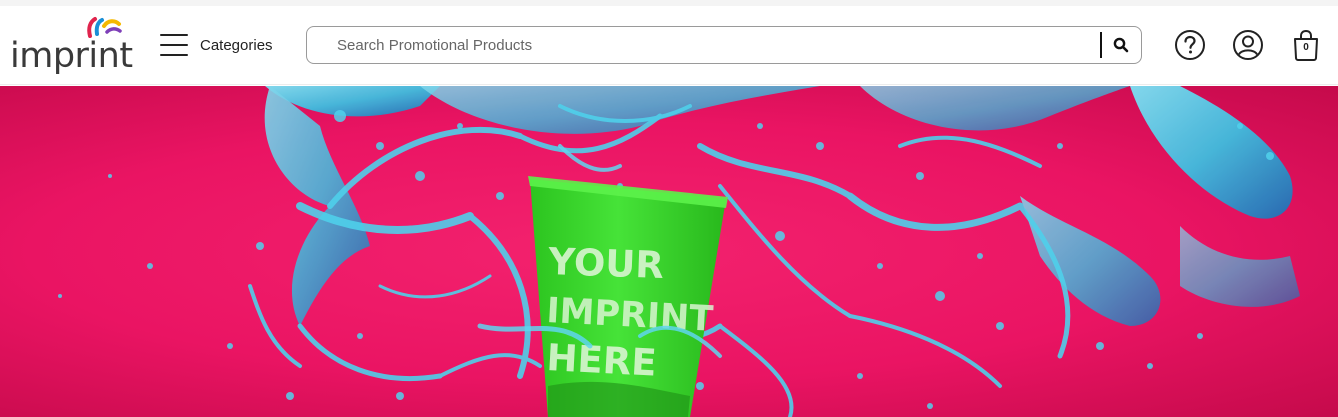 This screenshot has width=1338, height=417. I want to click on search-button, so click(1121, 45).